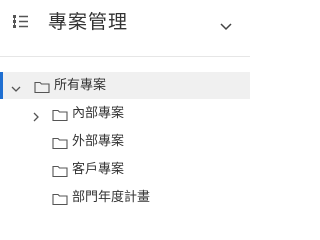 The width and height of the screenshot is (320, 240). Describe the element at coordinates (125, 85) in the screenshot. I see `tree-node-all-projects: 所有專案` at that location.